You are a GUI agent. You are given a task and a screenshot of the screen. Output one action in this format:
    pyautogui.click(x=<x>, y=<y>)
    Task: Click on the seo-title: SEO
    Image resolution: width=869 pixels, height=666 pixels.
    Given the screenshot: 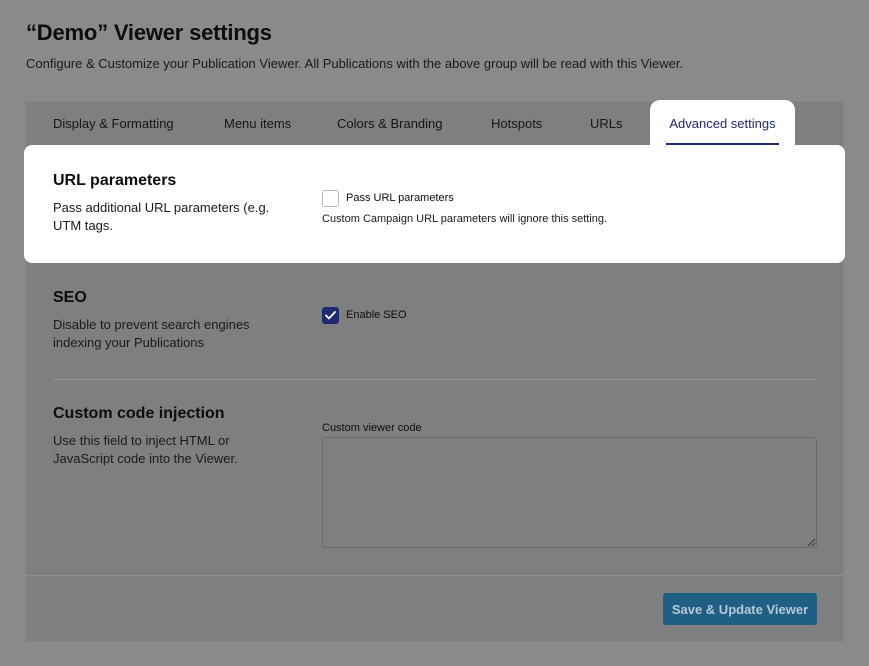 What is the action you would take?
    pyautogui.click(x=70, y=297)
    